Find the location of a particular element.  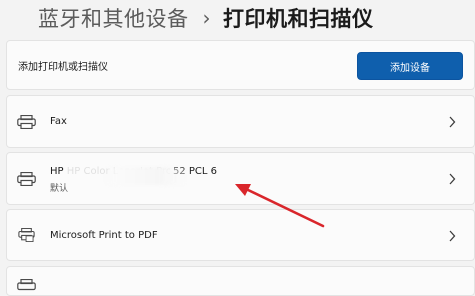

breadcrumb: 蓝牙和其他设备 › 打印机和扫描仪 is located at coordinates (206, 18).